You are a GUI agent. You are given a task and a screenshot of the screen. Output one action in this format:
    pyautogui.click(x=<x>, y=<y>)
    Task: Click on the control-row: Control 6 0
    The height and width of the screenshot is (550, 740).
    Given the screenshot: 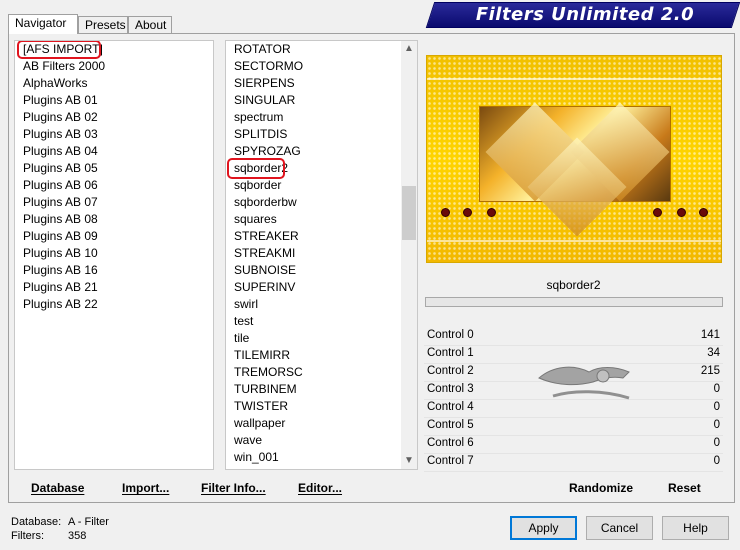 What is the action you would take?
    pyautogui.click(x=573, y=445)
    